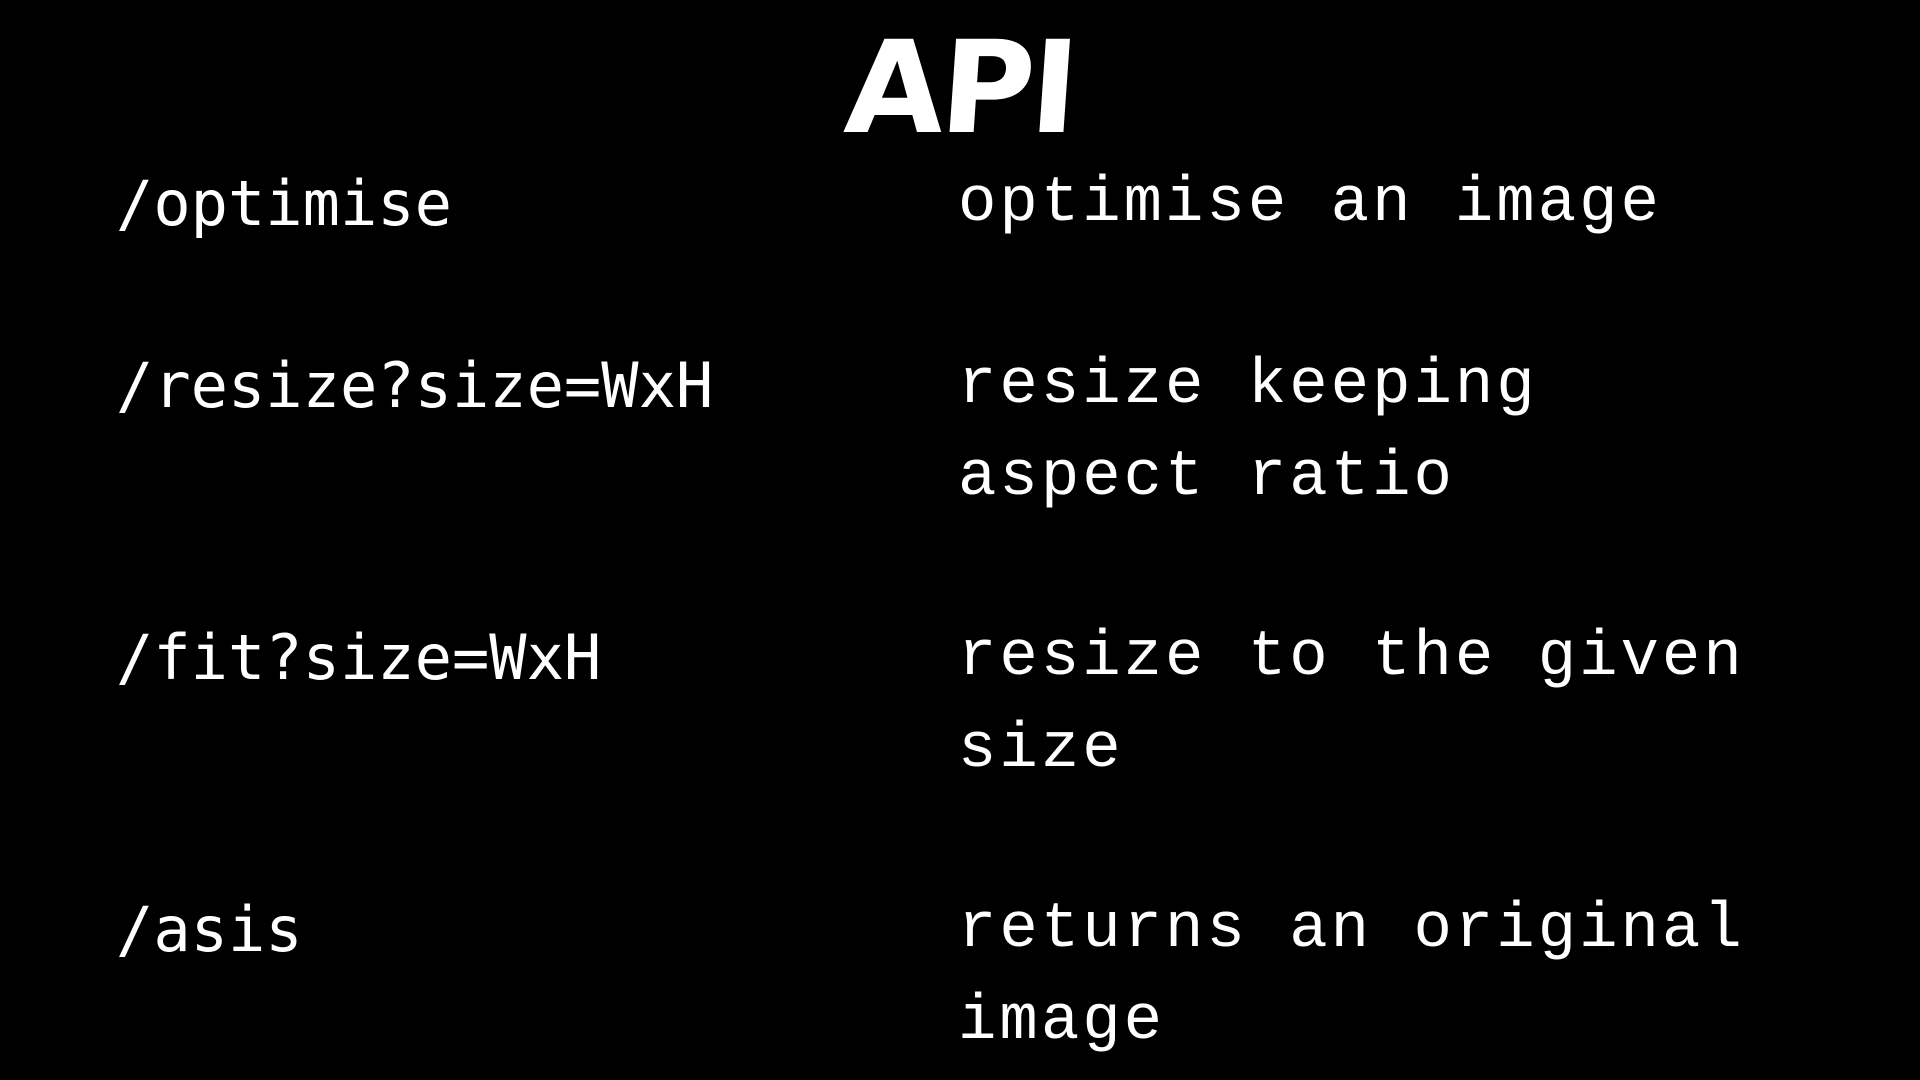 This screenshot has width=1920, height=1080. What do you see at coordinates (1248, 432) in the screenshot?
I see `endpoint-description: resize keeping aspect ratio` at bounding box center [1248, 432].